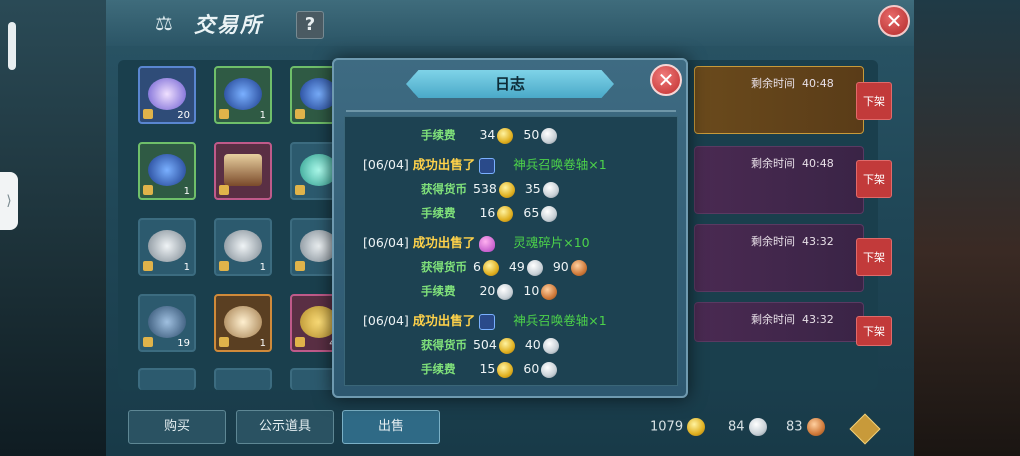  I want to click on inventory-slot: 19, so click(167, 323).